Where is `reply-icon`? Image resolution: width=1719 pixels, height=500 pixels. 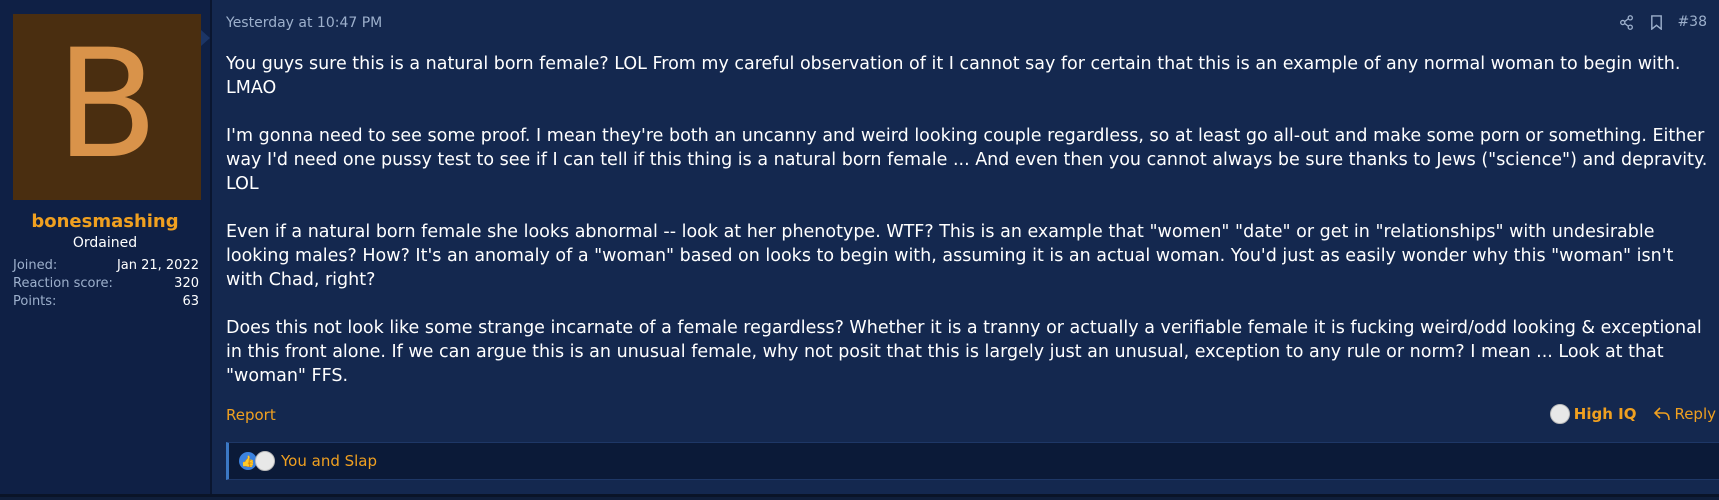 reply-icon is located at coordinates (1662, 414).